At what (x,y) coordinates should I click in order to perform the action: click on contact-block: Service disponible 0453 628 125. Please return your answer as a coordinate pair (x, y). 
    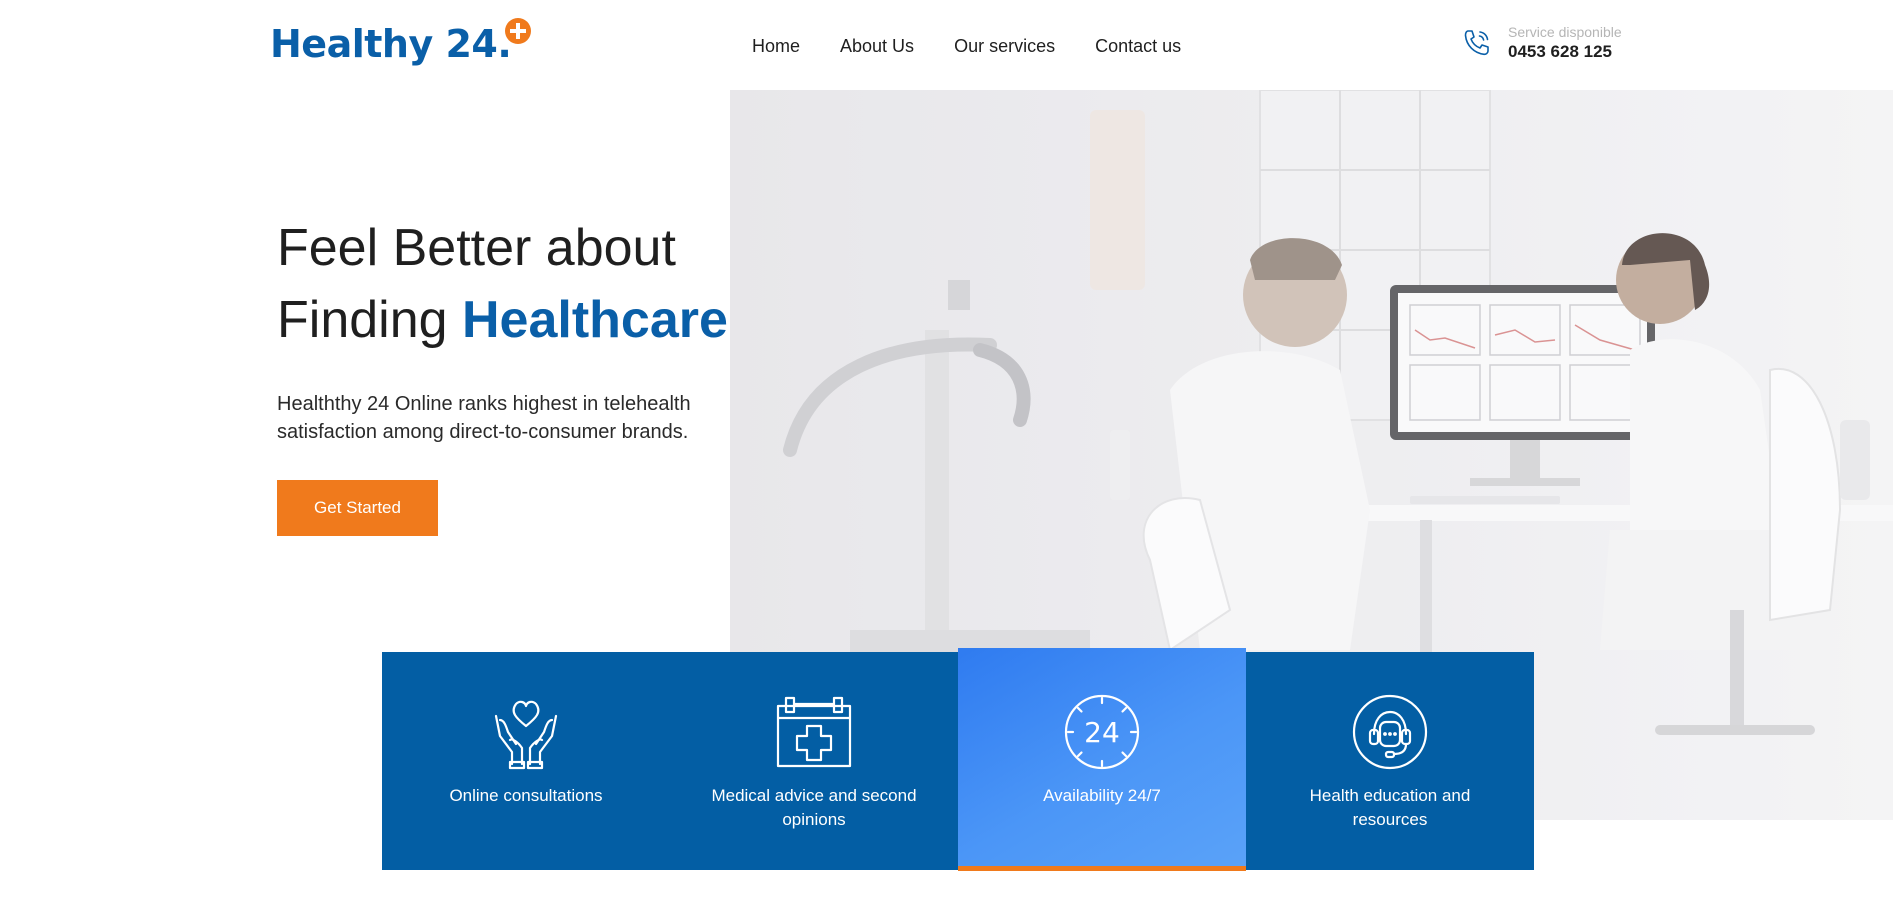
    Looking at the image, I should click on (1541, 43).